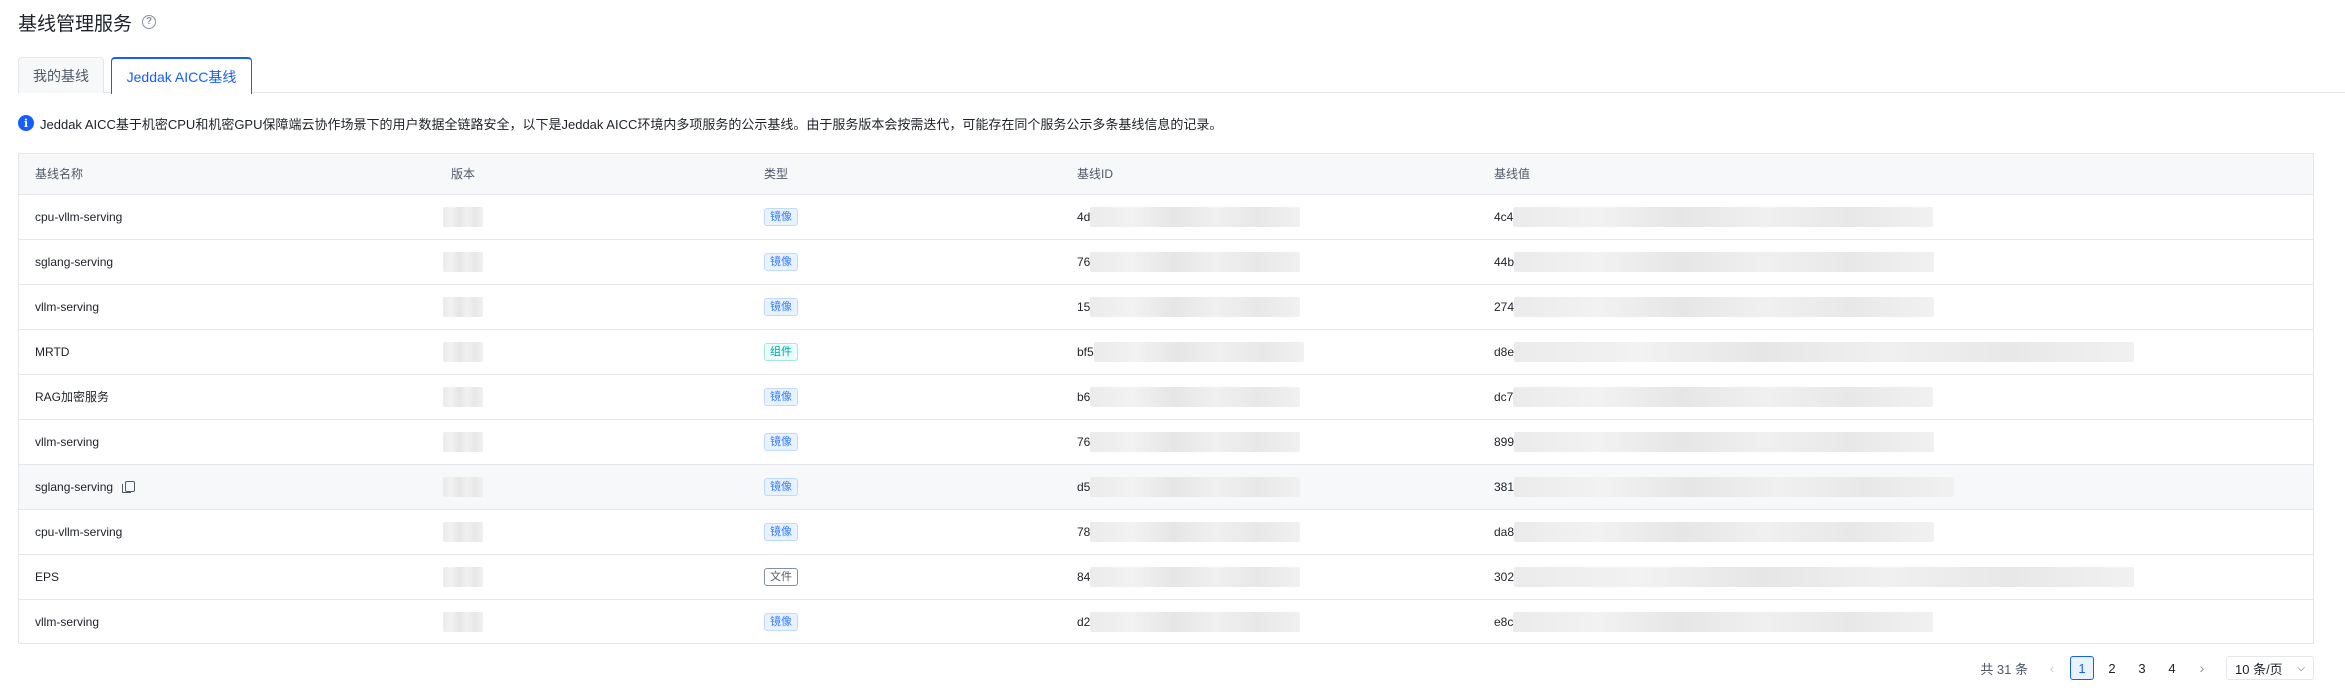 The height and width of the screenshot is (697, 2345). I want to click on page-size-select: 10 条/页 ⌵, so click(2270, 668).